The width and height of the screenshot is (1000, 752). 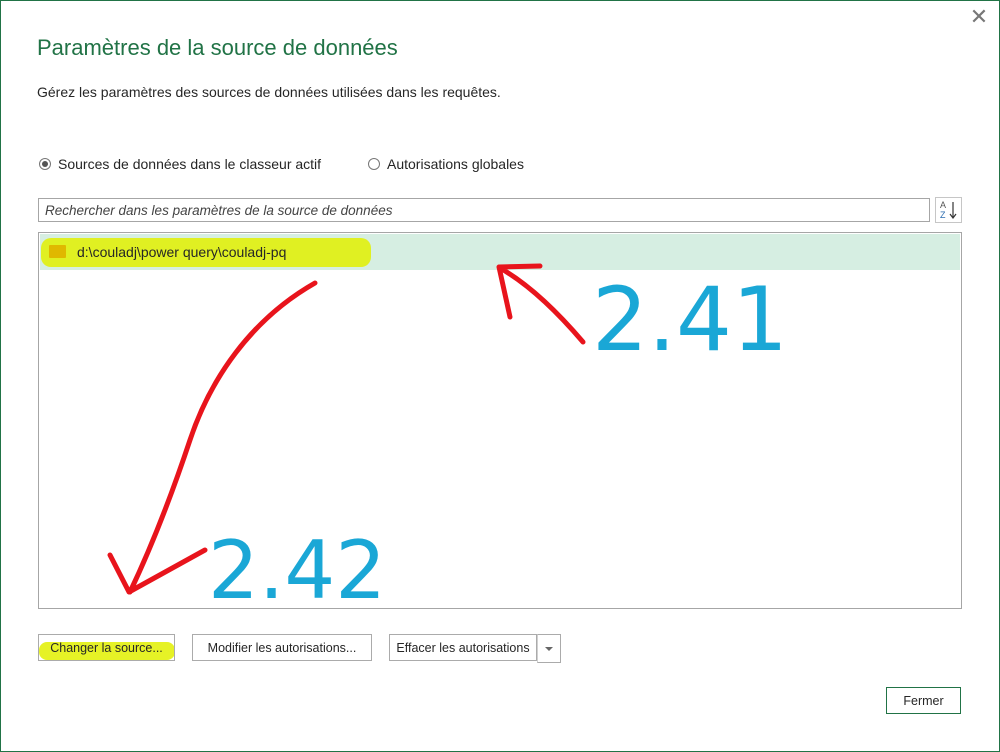 What do you see at coordinates (463, 647) in the screenshot?
I see `clear-permissions-button: Effacer les autorisations` at bounding box center [463, 647].